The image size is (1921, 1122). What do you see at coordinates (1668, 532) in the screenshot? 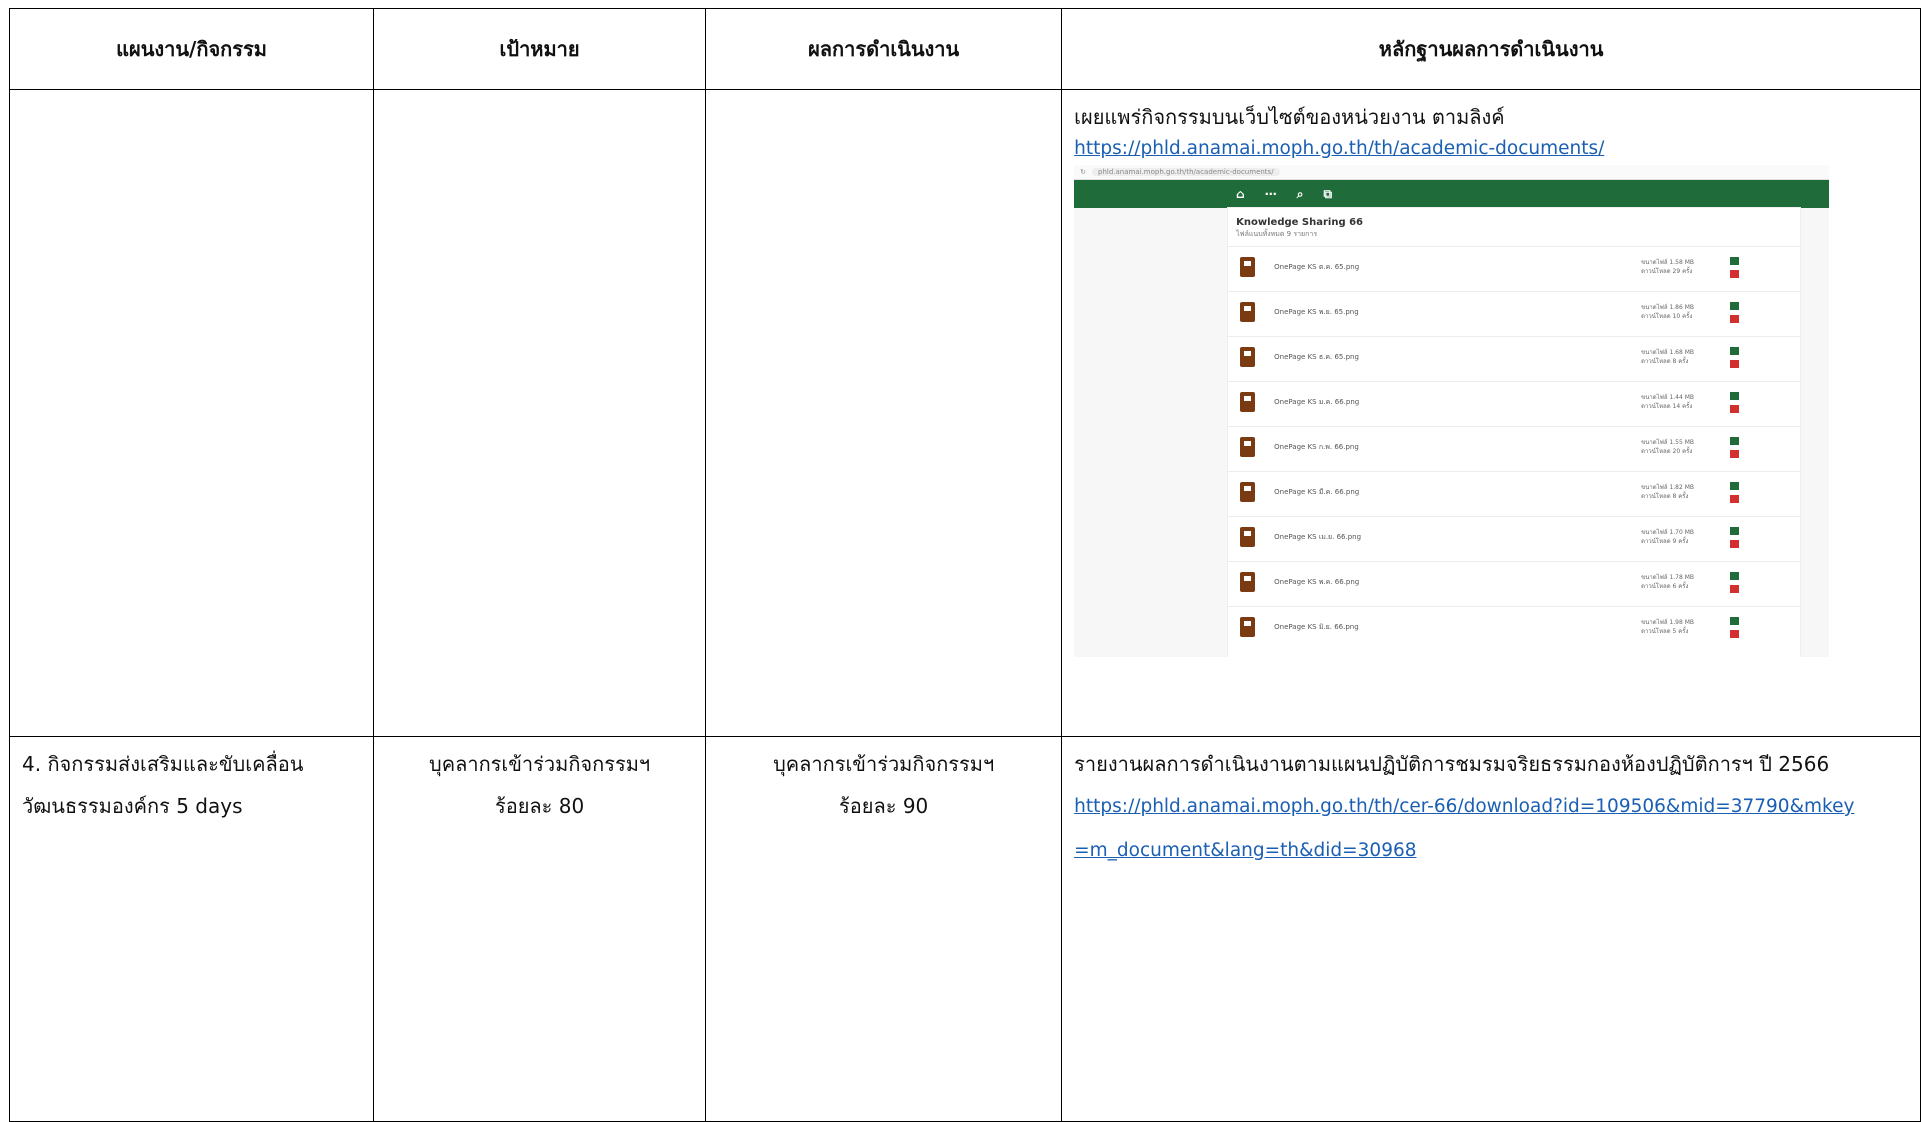
I see `file-size-text: ขนาดไฟล์ 1.70 MB` at bounding box center [1668, 532].